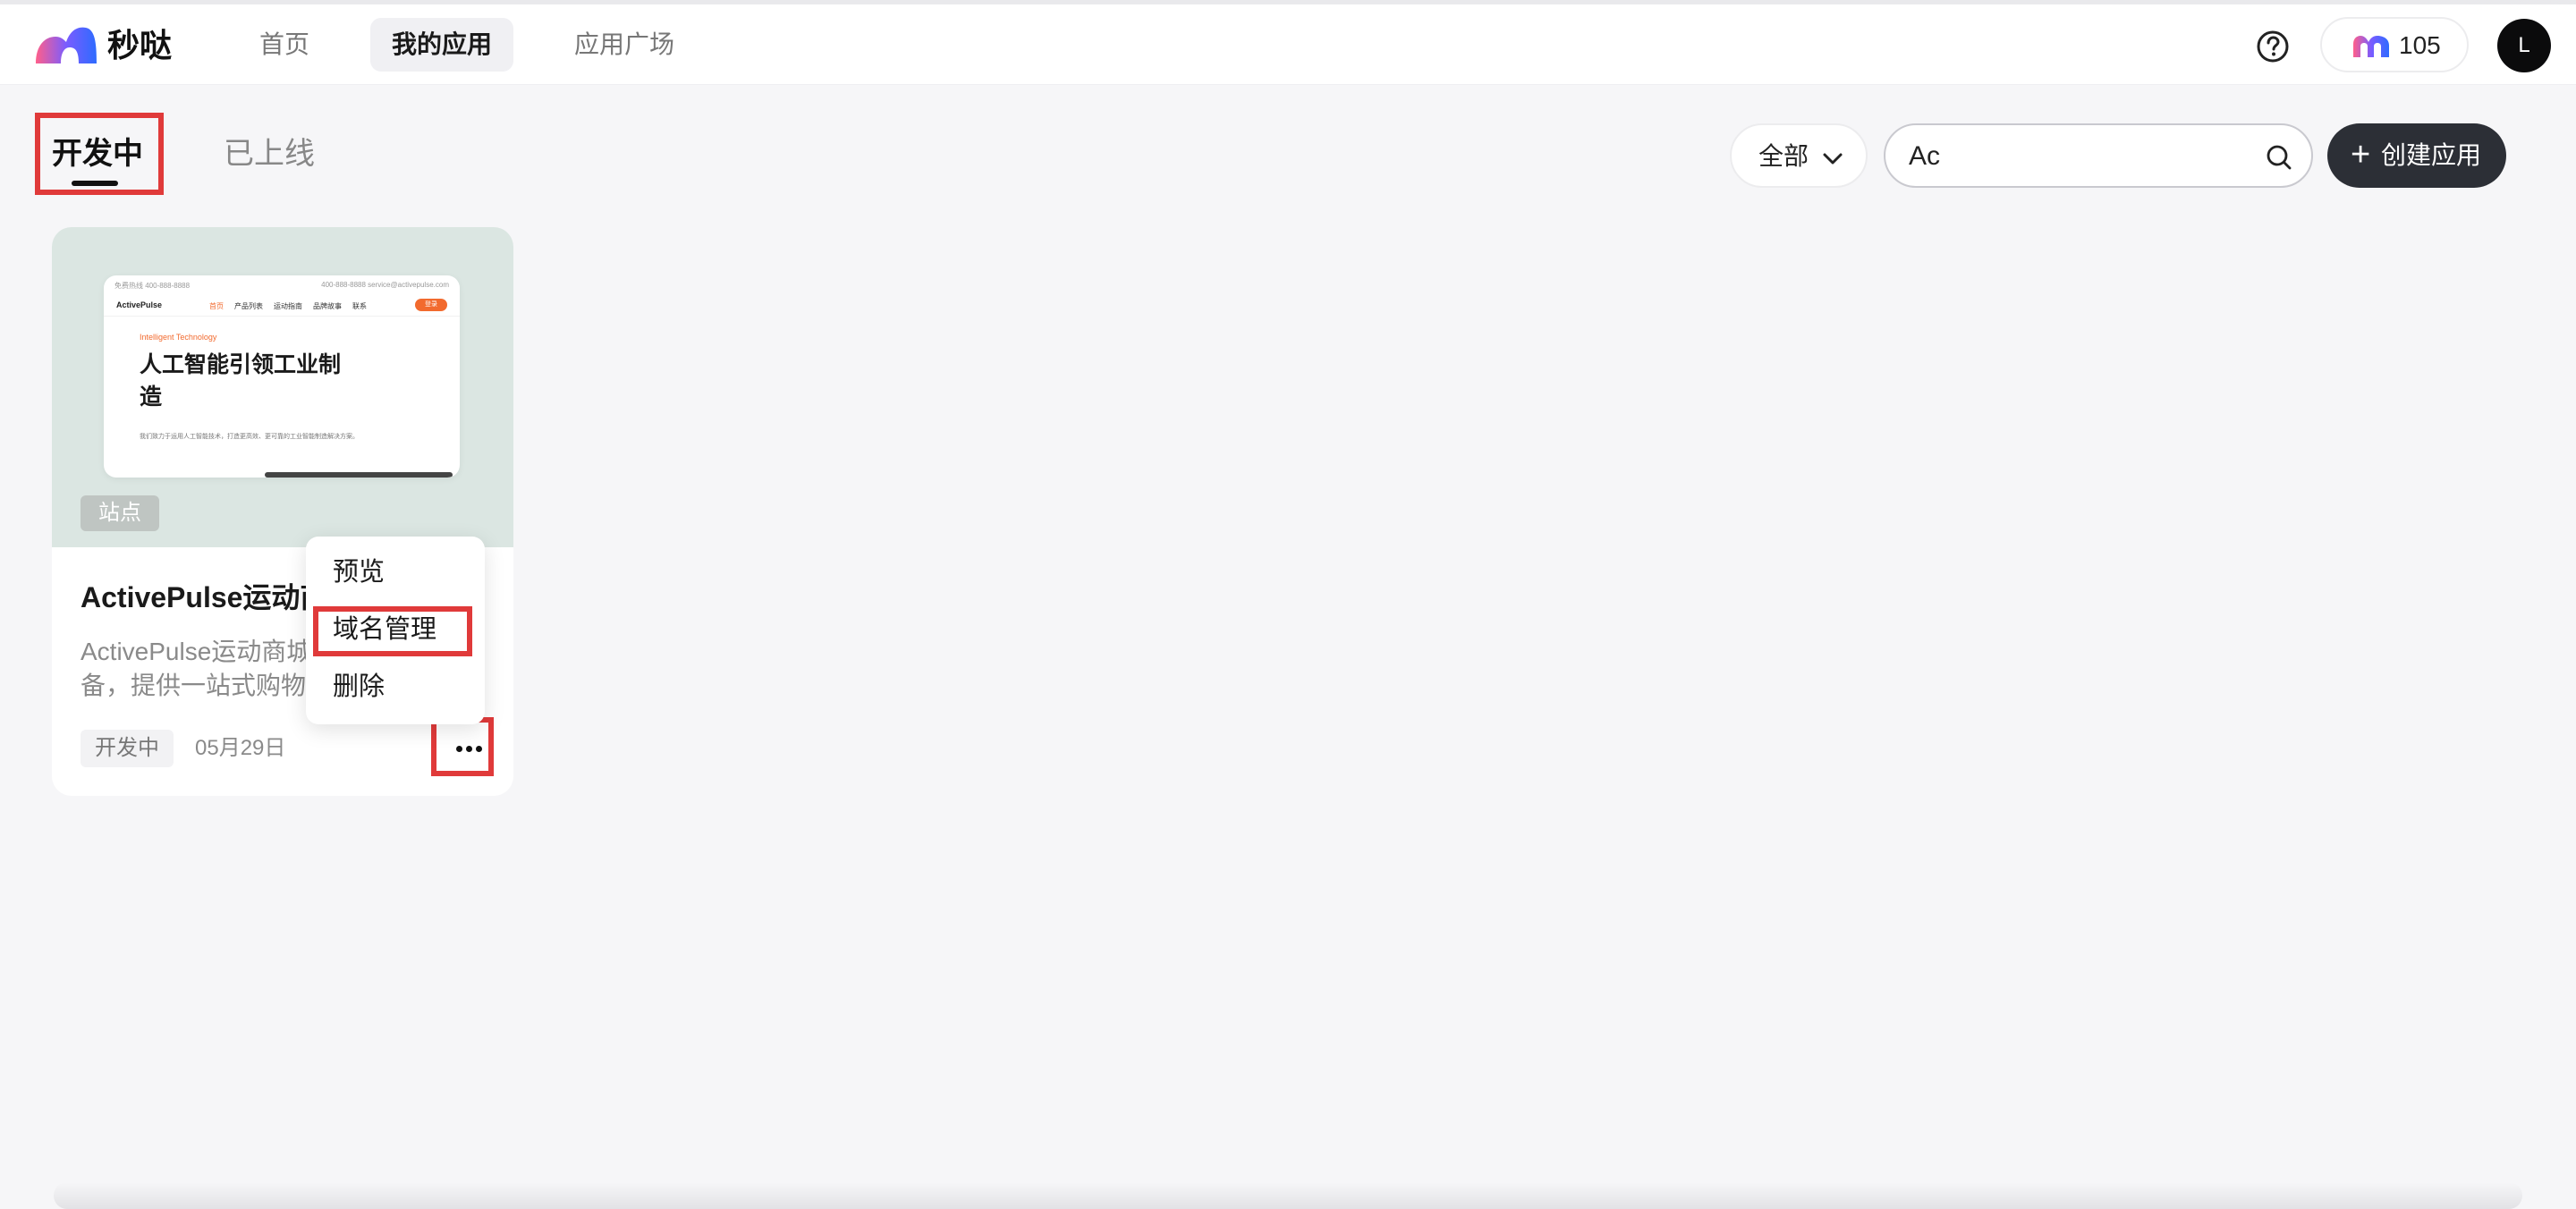 The height and width of the screenshot is (1209, 2576). Describe the element at coordinates (1833, 159) in the screenshot. I see `chevron-down-icon` at that location.